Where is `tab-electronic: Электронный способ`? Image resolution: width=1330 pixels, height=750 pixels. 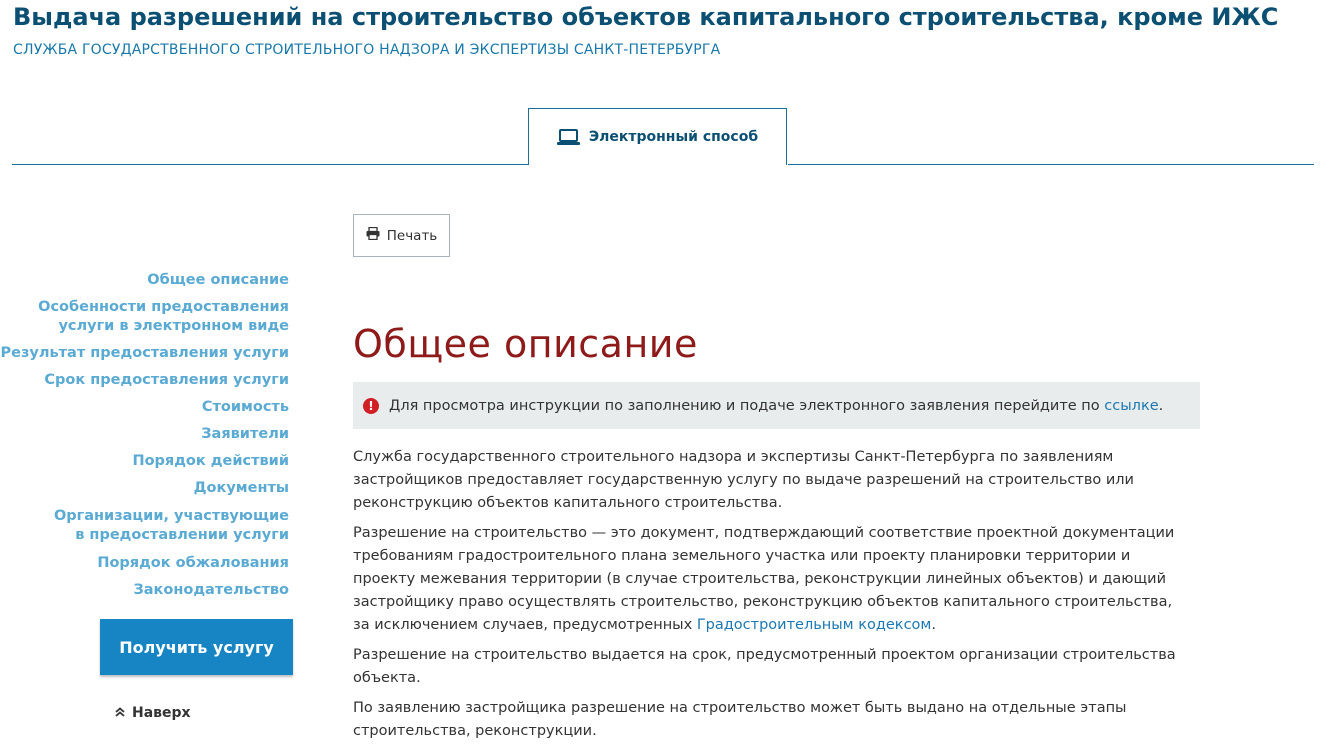
tab-electronic: Электронный способ is located at coordinates (657, 136).